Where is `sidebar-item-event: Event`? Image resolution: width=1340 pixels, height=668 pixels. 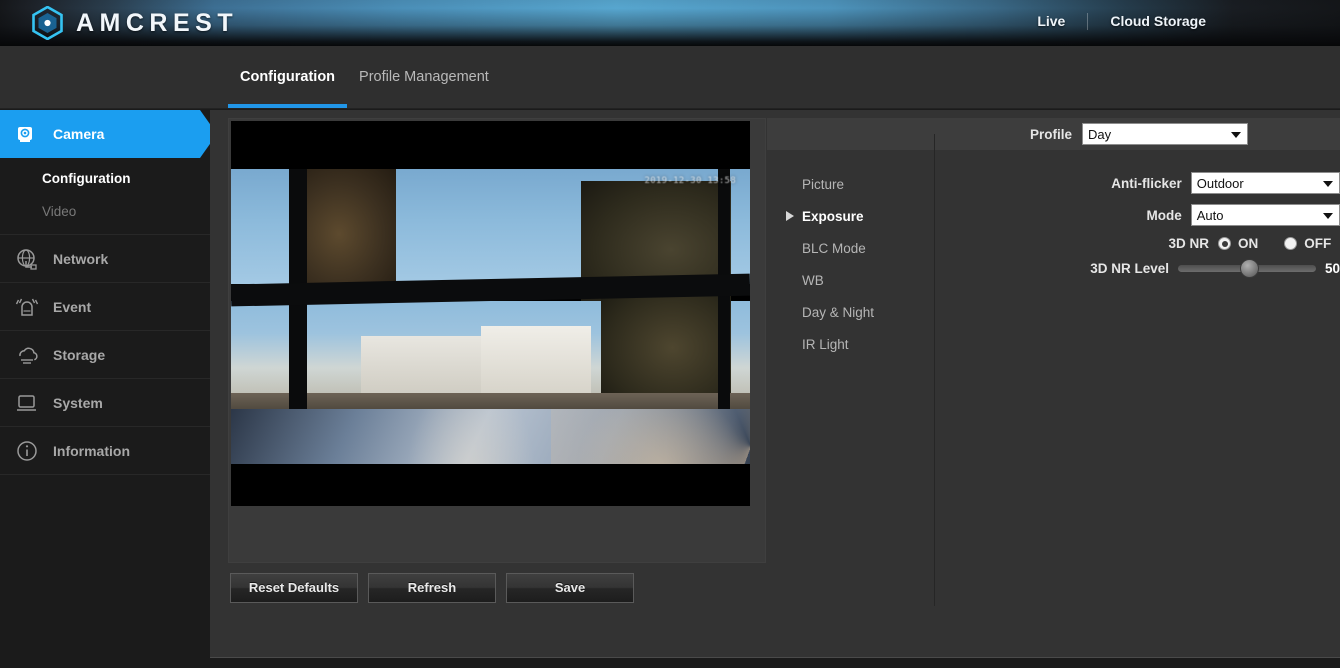
sidebar-item-event: Event is located at coordinates (105, 307).